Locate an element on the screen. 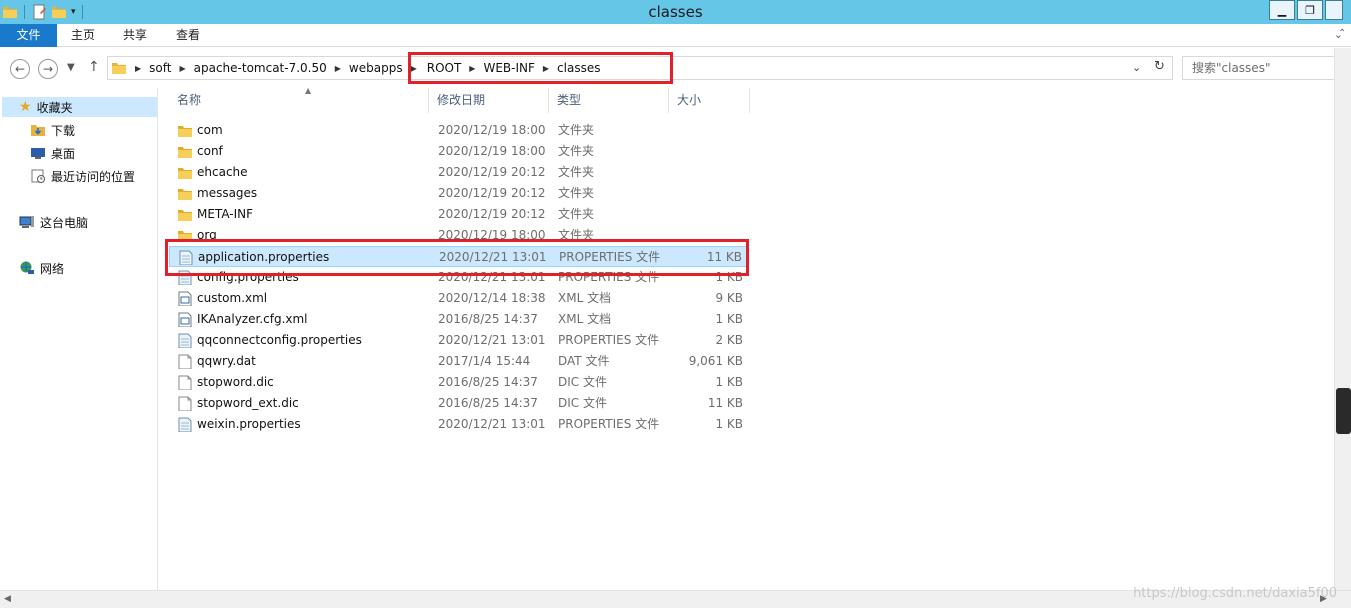 The width and height of the screenshot is (1351, 608). desktop-icon is located at coordinates (38, 153).